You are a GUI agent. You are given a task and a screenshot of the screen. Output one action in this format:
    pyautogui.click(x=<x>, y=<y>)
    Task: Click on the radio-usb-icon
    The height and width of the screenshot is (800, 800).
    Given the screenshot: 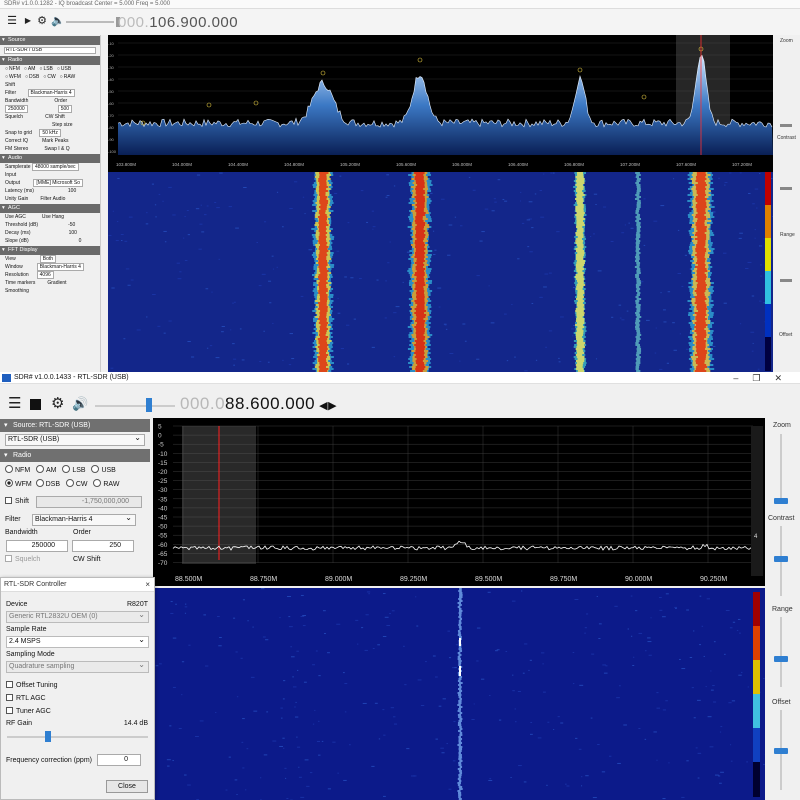 What is the action you would take?
    pyautogui.click(x=95, y=469)
    